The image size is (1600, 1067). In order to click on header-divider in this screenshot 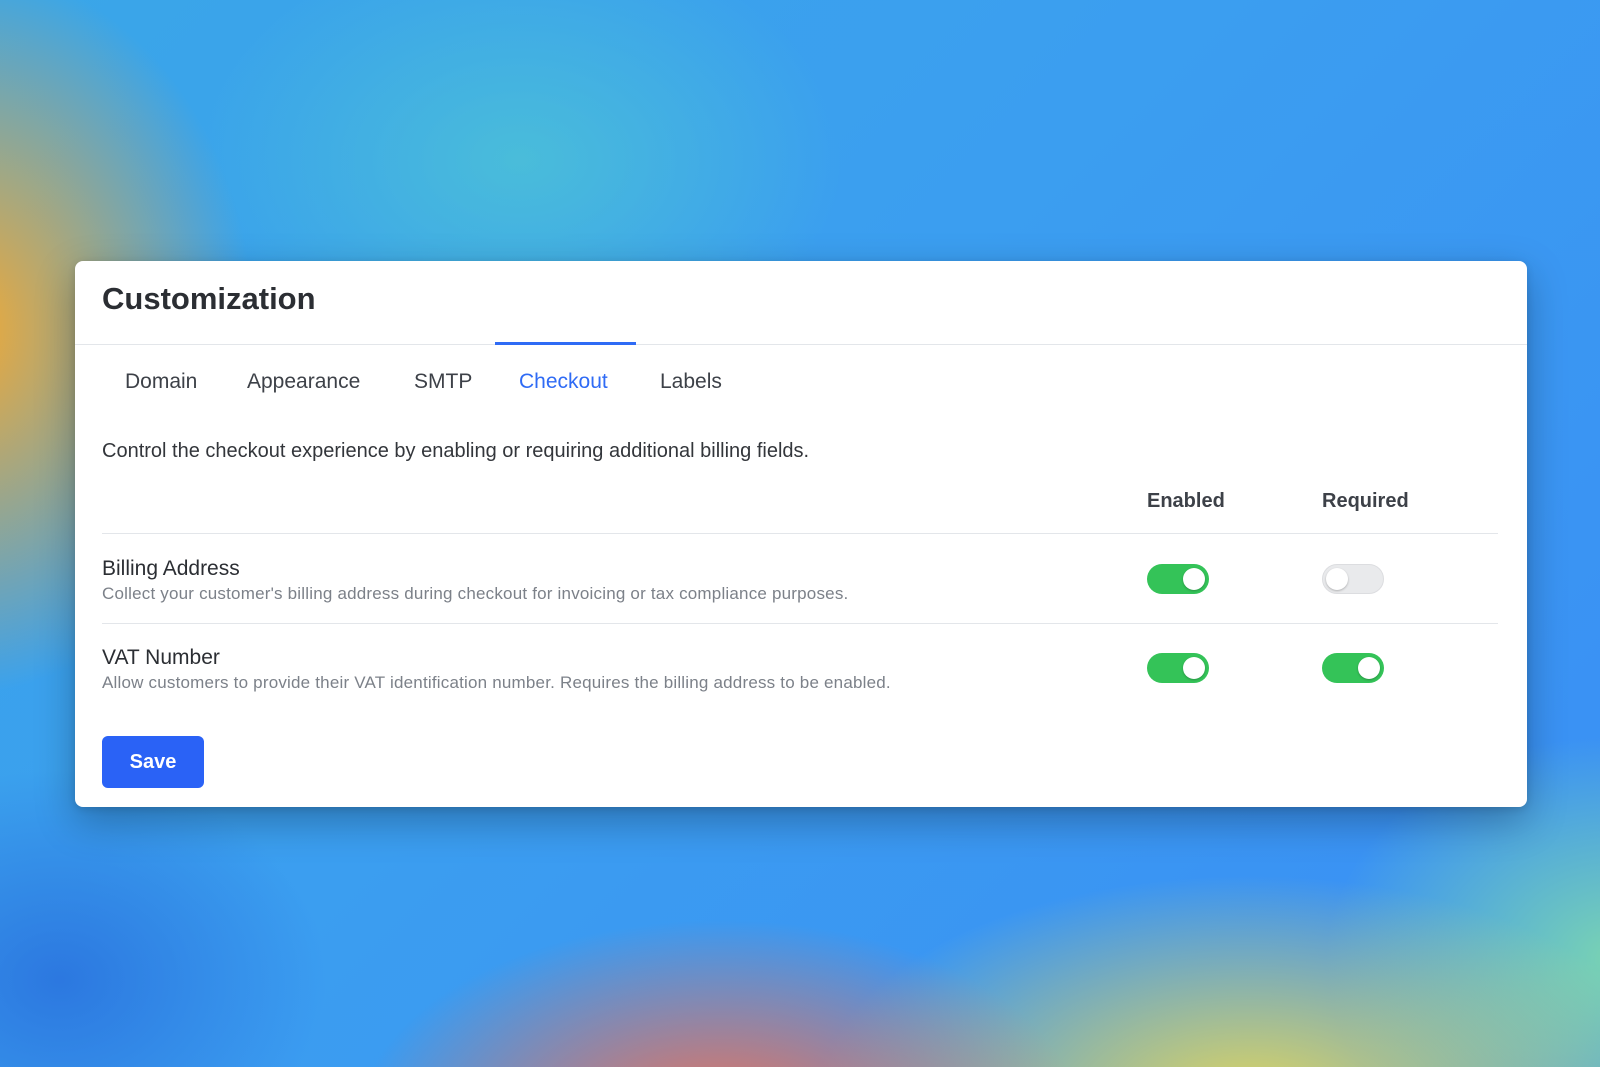, I will do `click(800, 533)`.